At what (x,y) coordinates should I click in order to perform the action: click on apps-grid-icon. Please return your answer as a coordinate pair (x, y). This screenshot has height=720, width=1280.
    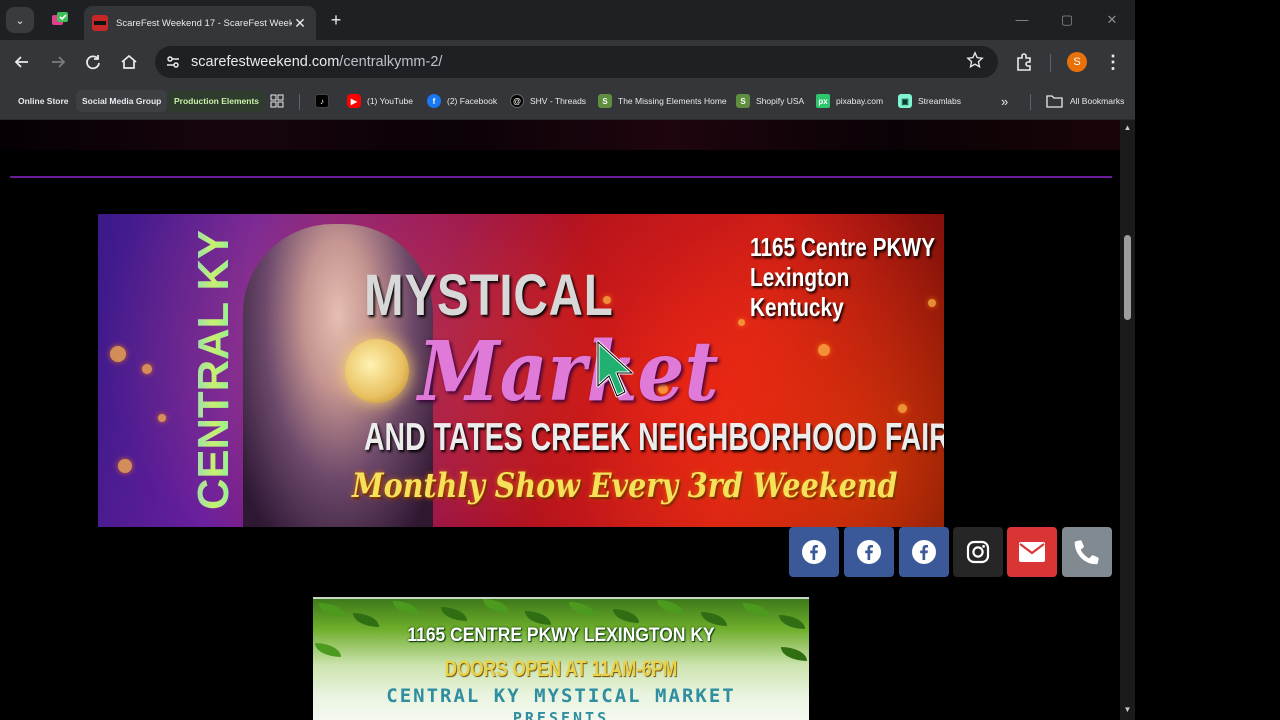
    Looking at the image, I should click on (277, 101).